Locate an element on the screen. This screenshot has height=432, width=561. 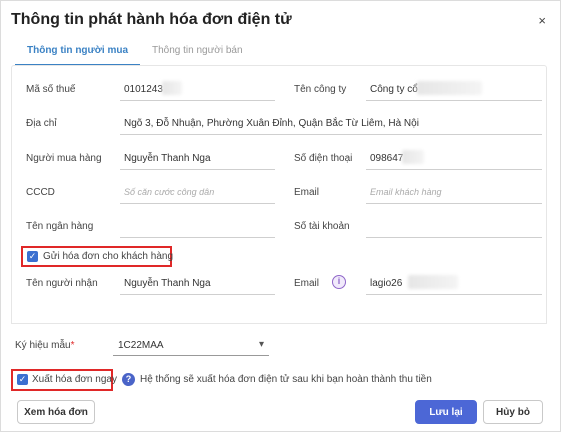
recipient-email-label: Email is located at coordinates (307, 283).